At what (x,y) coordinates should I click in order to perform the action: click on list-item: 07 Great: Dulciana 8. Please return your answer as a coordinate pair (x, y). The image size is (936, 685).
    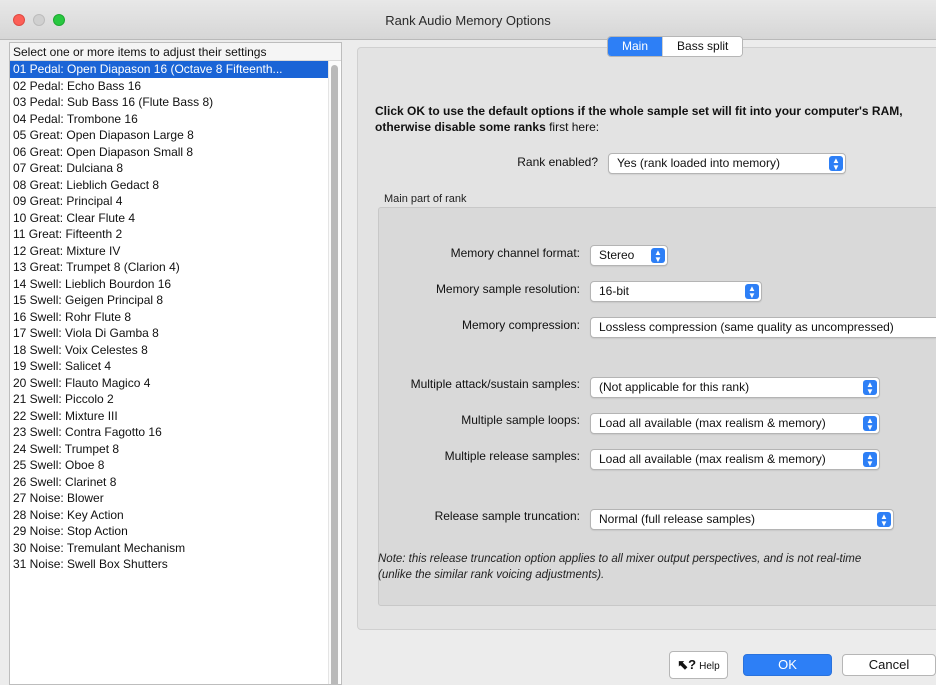
    Looking at the image, I should click on (169, 168).